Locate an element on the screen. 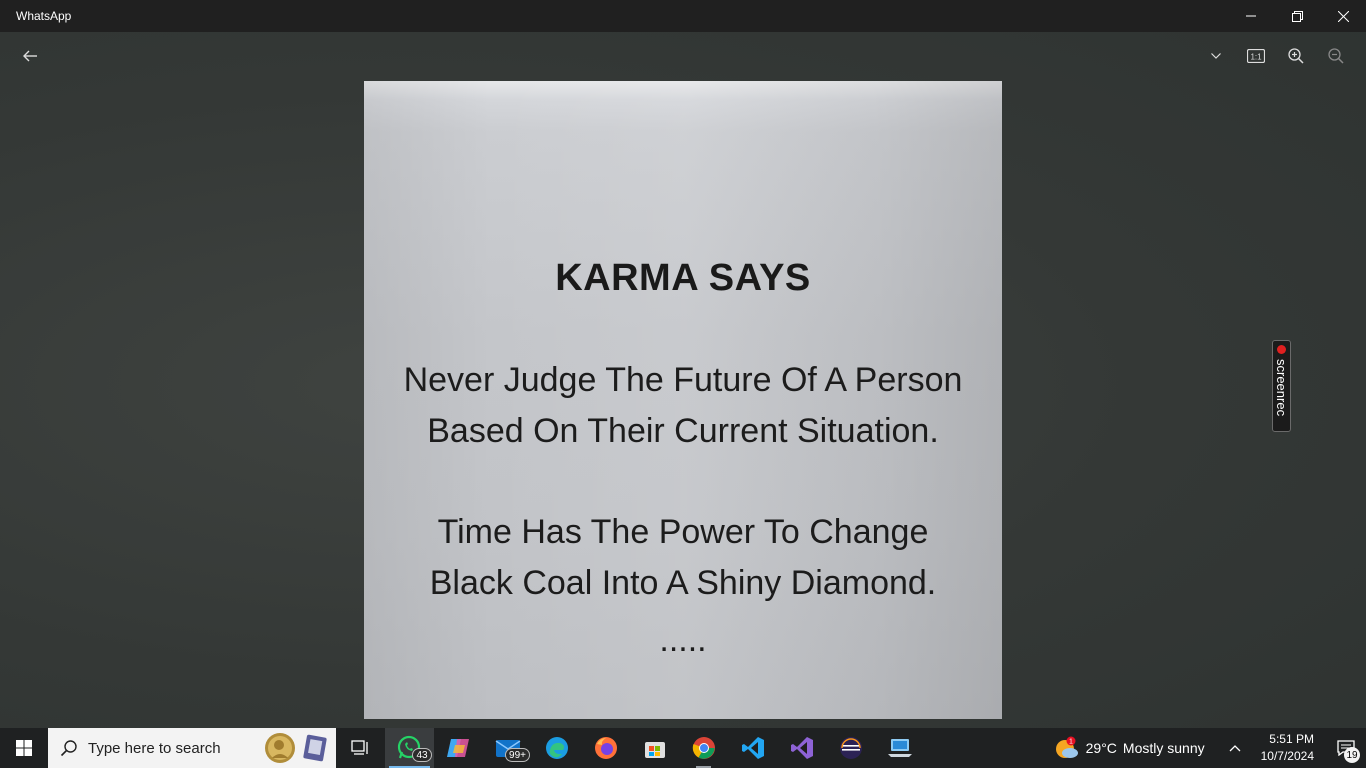  title-bar: WhatsApp is located at coordinates (683, 16).